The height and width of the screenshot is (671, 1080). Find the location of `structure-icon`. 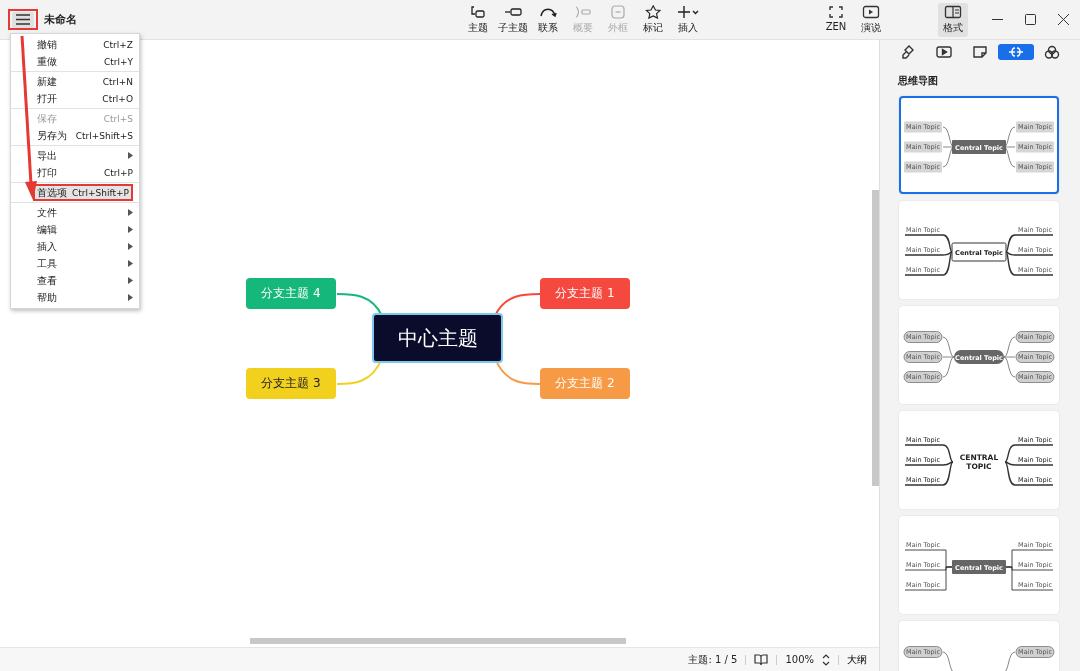

structure-icon is located at coordinates (1016, 52).